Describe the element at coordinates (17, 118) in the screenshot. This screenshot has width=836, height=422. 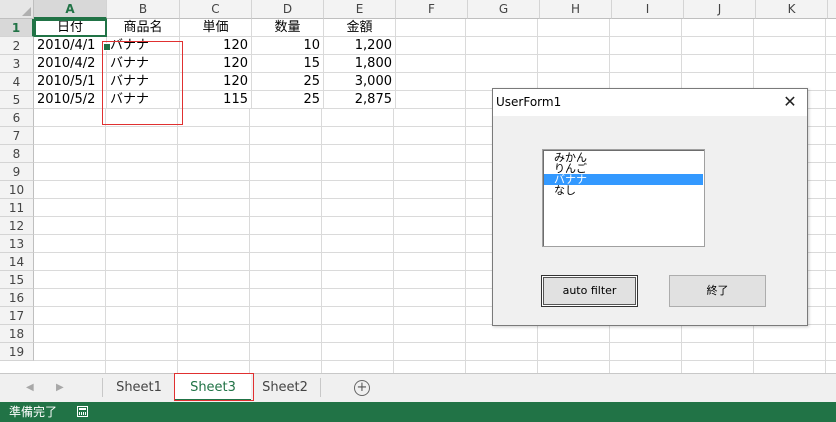
I see `row-header-6: 6` at that location.